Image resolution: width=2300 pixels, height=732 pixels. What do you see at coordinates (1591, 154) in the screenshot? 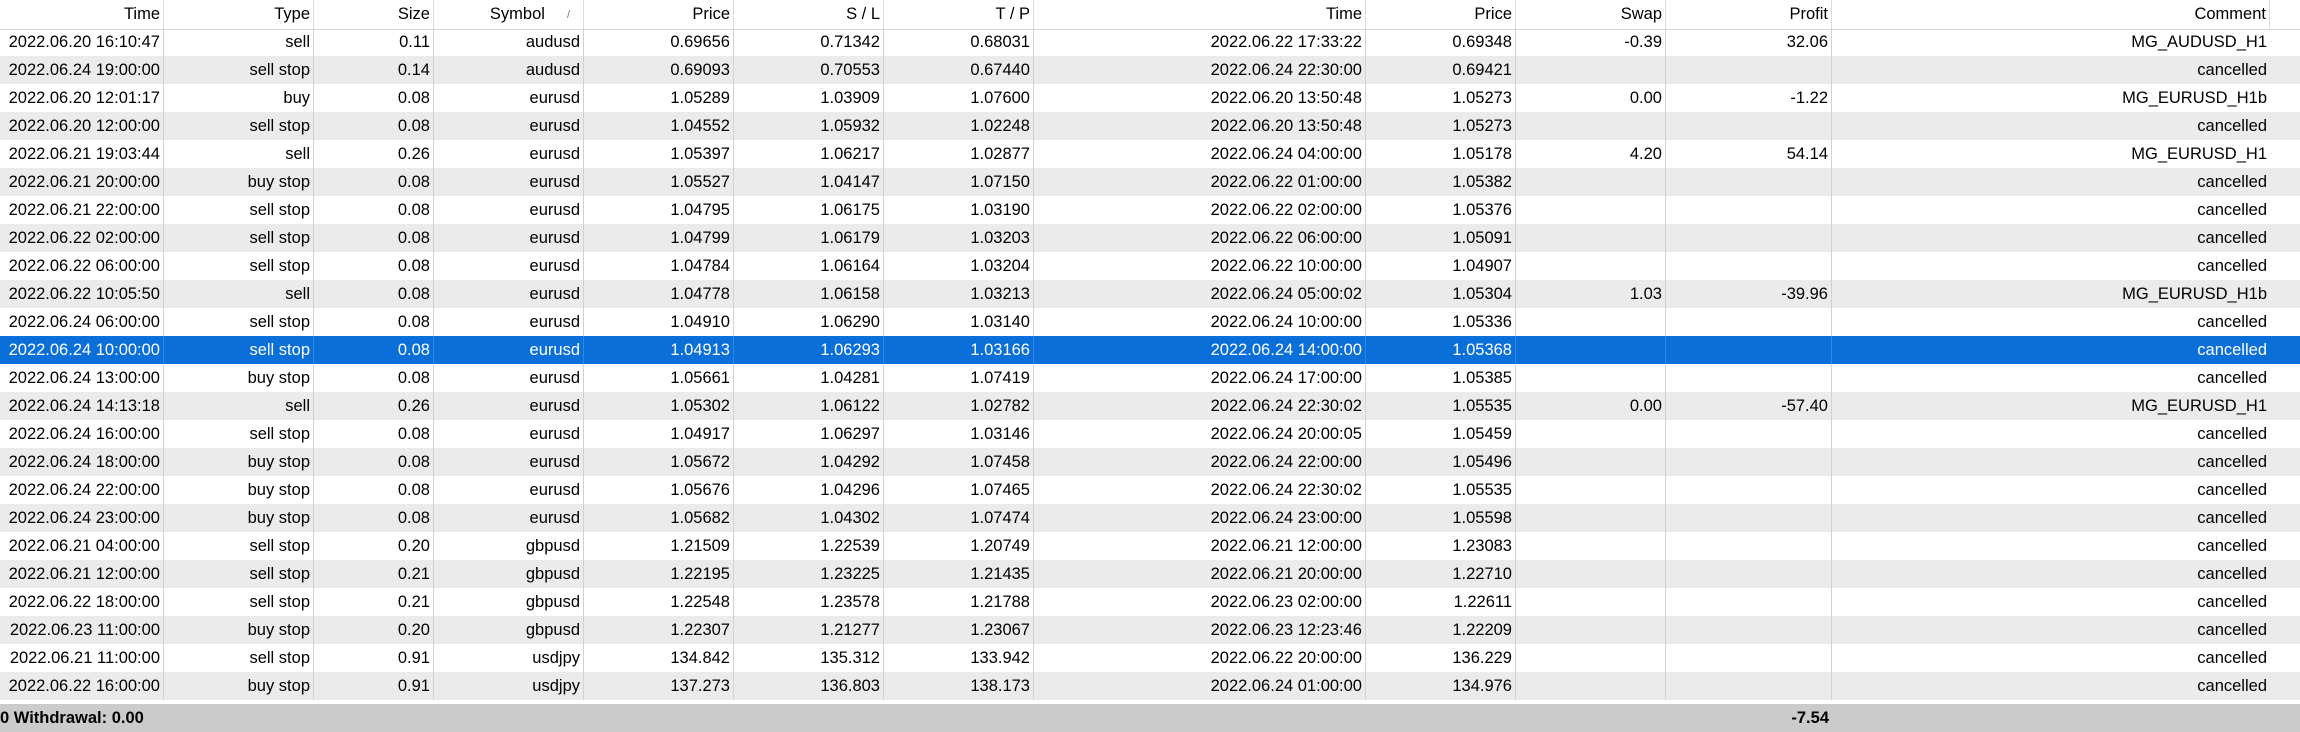
I see `cell-swap: 4.20` at bounding box center [1591, 154].